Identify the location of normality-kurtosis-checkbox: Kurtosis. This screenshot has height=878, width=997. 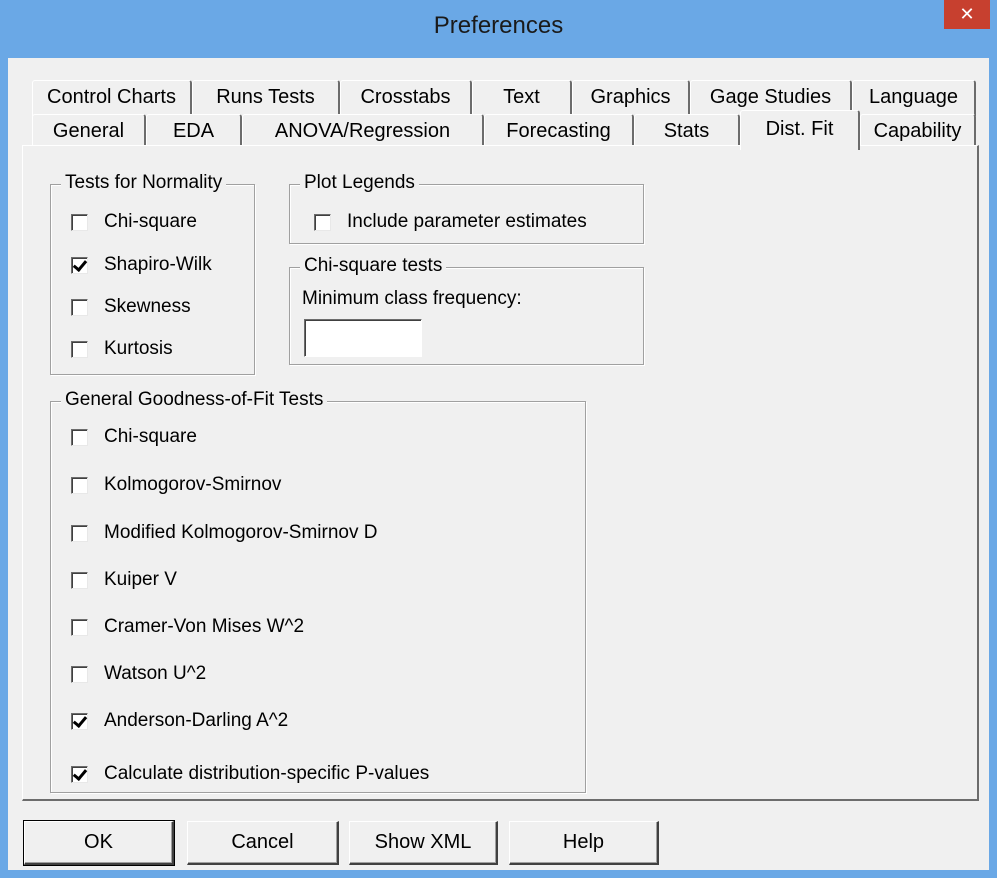
(122, 349).